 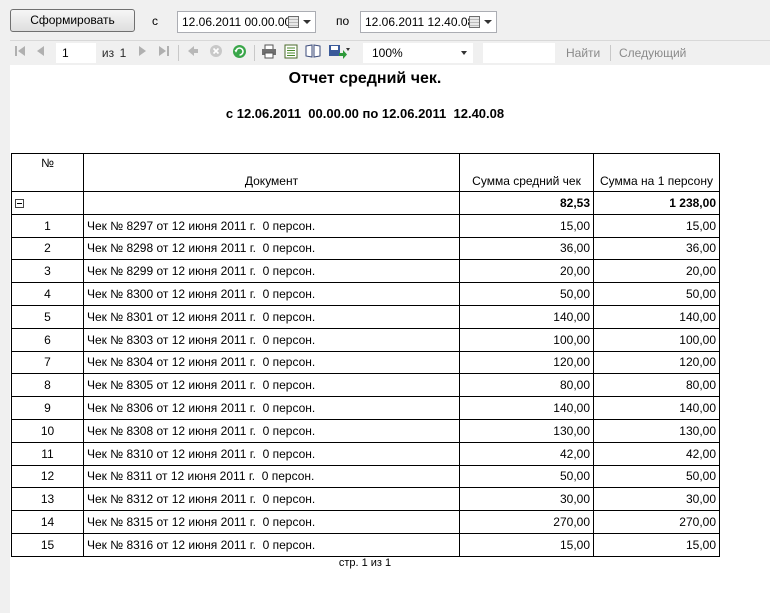 I want to click on row-document: Чек № 8315 от 12 июня 2011 г. 0 персон., so click(x=271, y=522).